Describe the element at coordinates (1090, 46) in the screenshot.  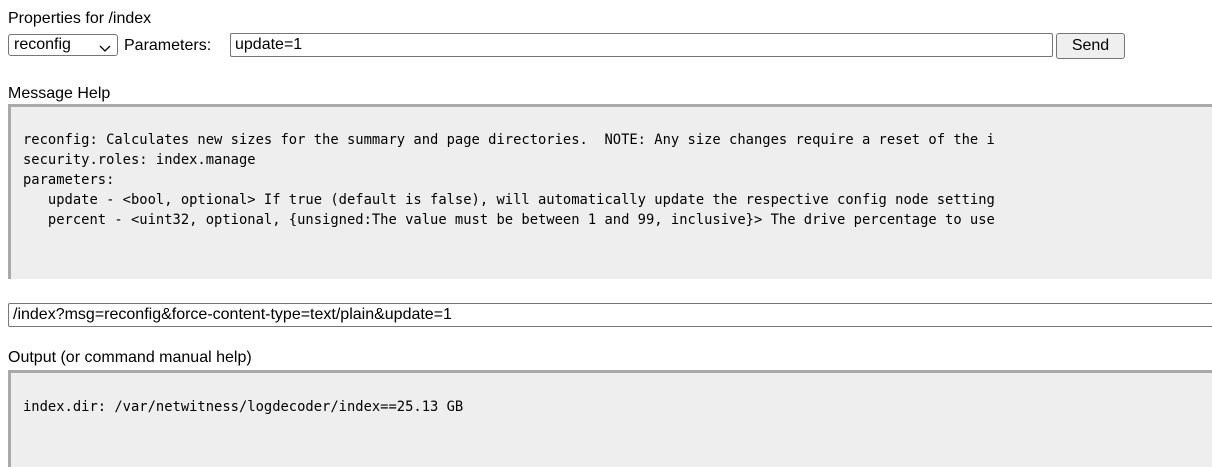
I see `send-button: Send` at that location.